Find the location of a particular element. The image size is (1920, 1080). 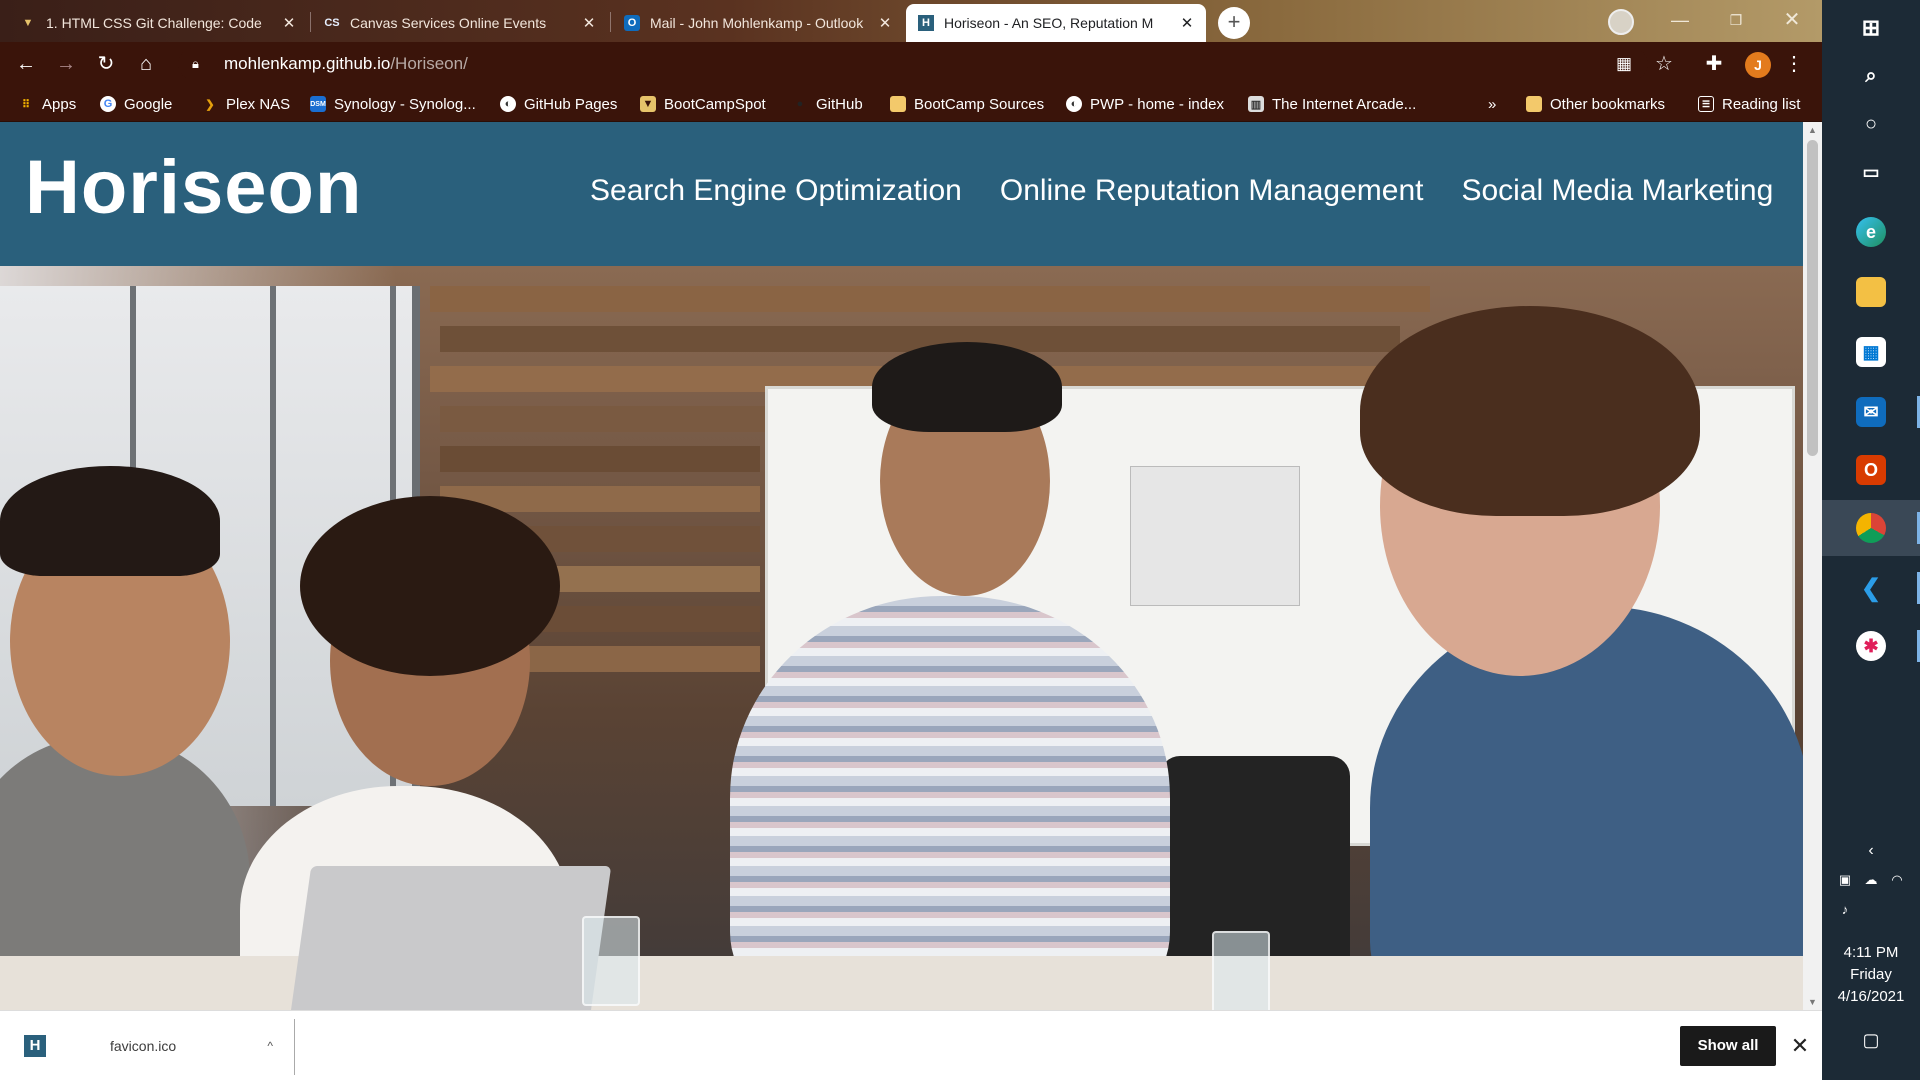

scroll-down-arrow-icon: ▼ is located at coordinates (1812, 1002).